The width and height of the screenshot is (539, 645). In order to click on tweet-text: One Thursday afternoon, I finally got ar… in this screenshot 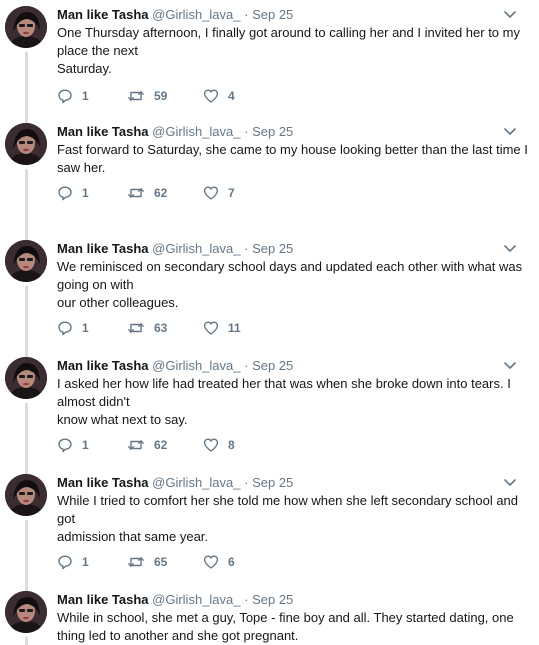, I will do `click(292, 51)`.